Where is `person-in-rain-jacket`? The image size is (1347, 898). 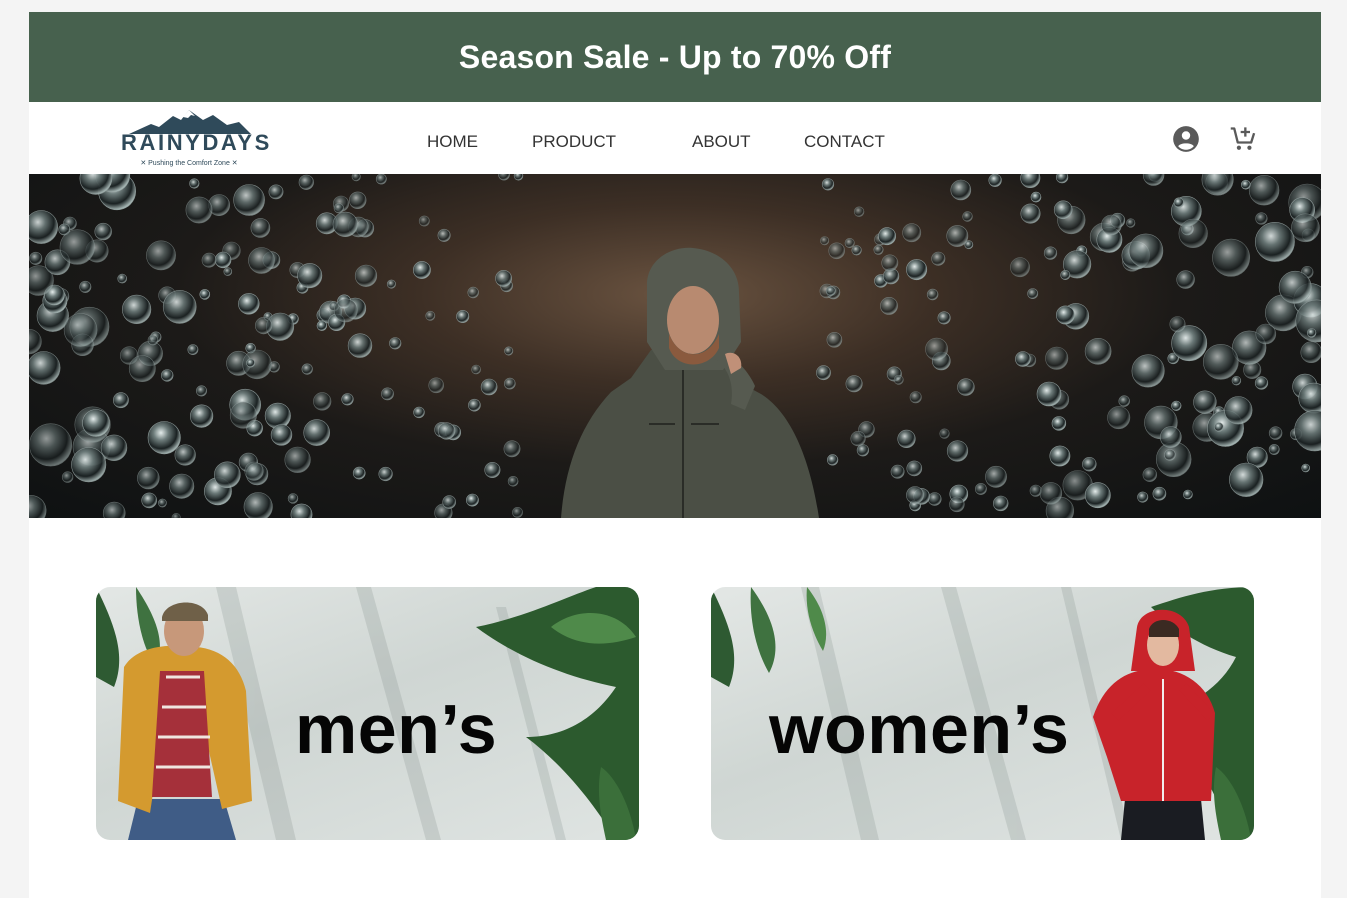 person-in-rain-jacket is located at coordinates (690, 382).